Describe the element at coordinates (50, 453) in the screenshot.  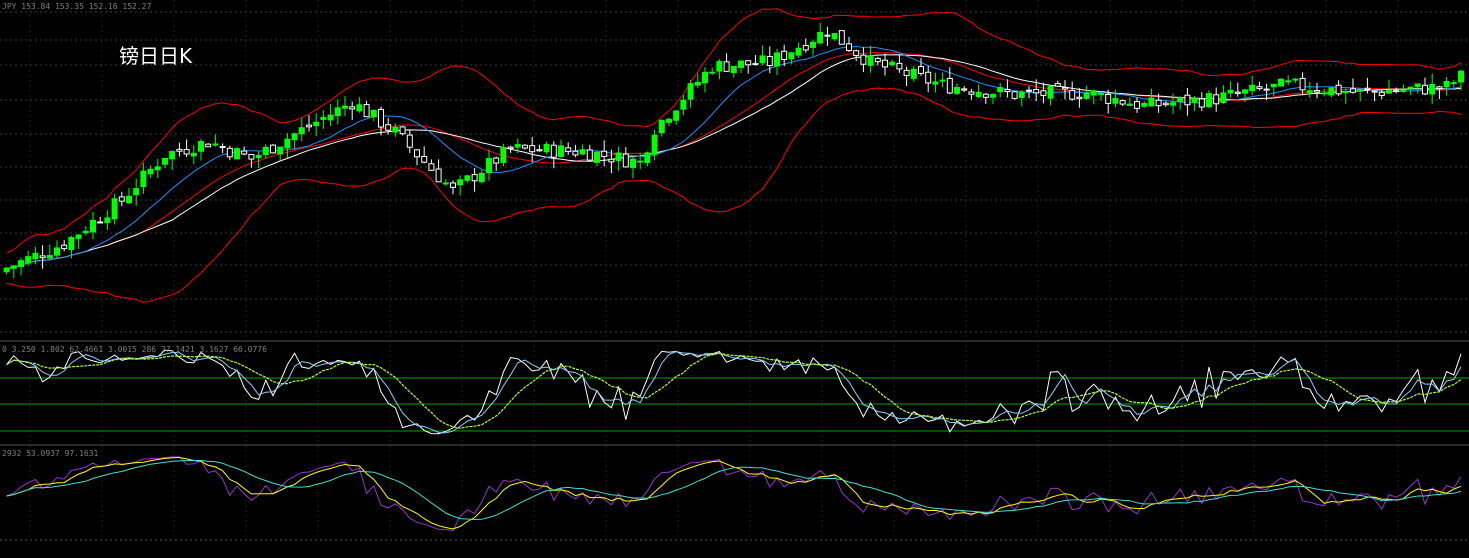
I see `rsi-panel-header: 2932 53.0937 97.1631` at that location.